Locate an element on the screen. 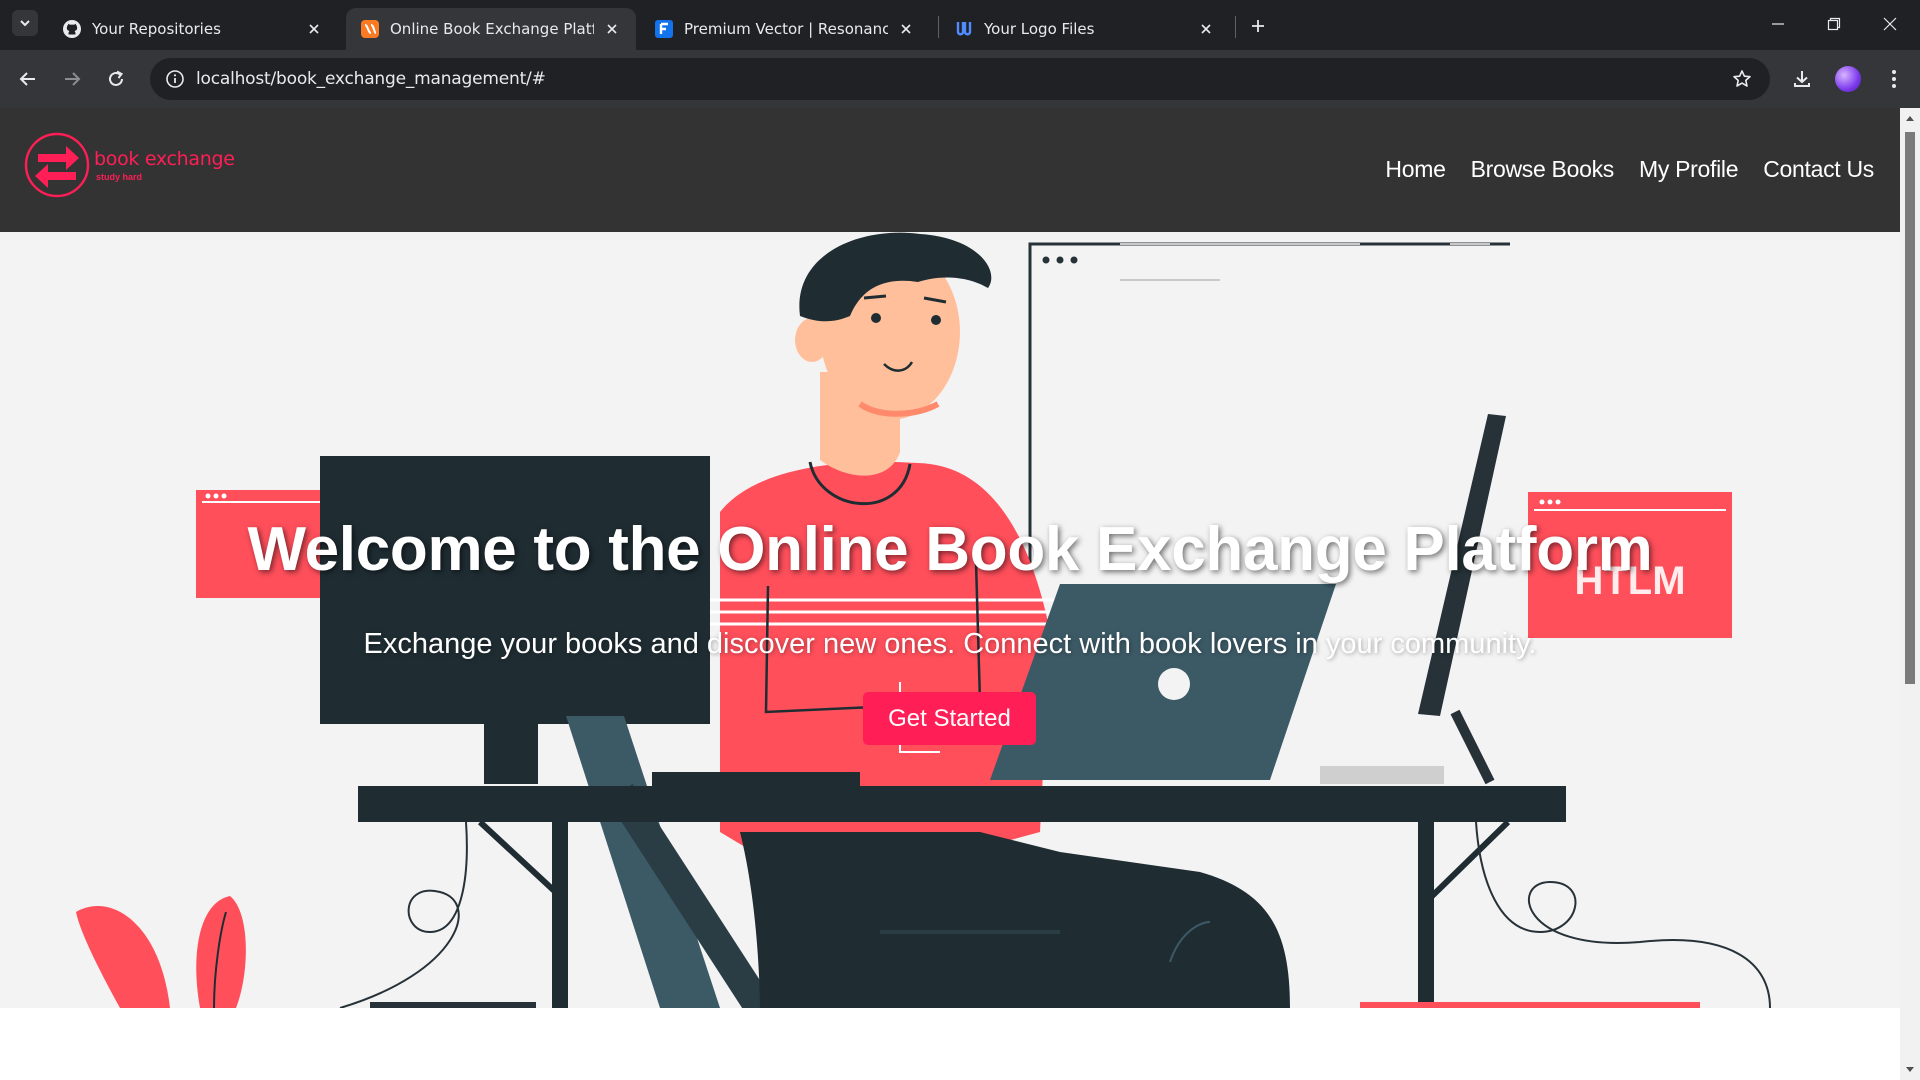 This screenshot has height=1080, width=1920. reload-icon is located at coordinates (116, 78).